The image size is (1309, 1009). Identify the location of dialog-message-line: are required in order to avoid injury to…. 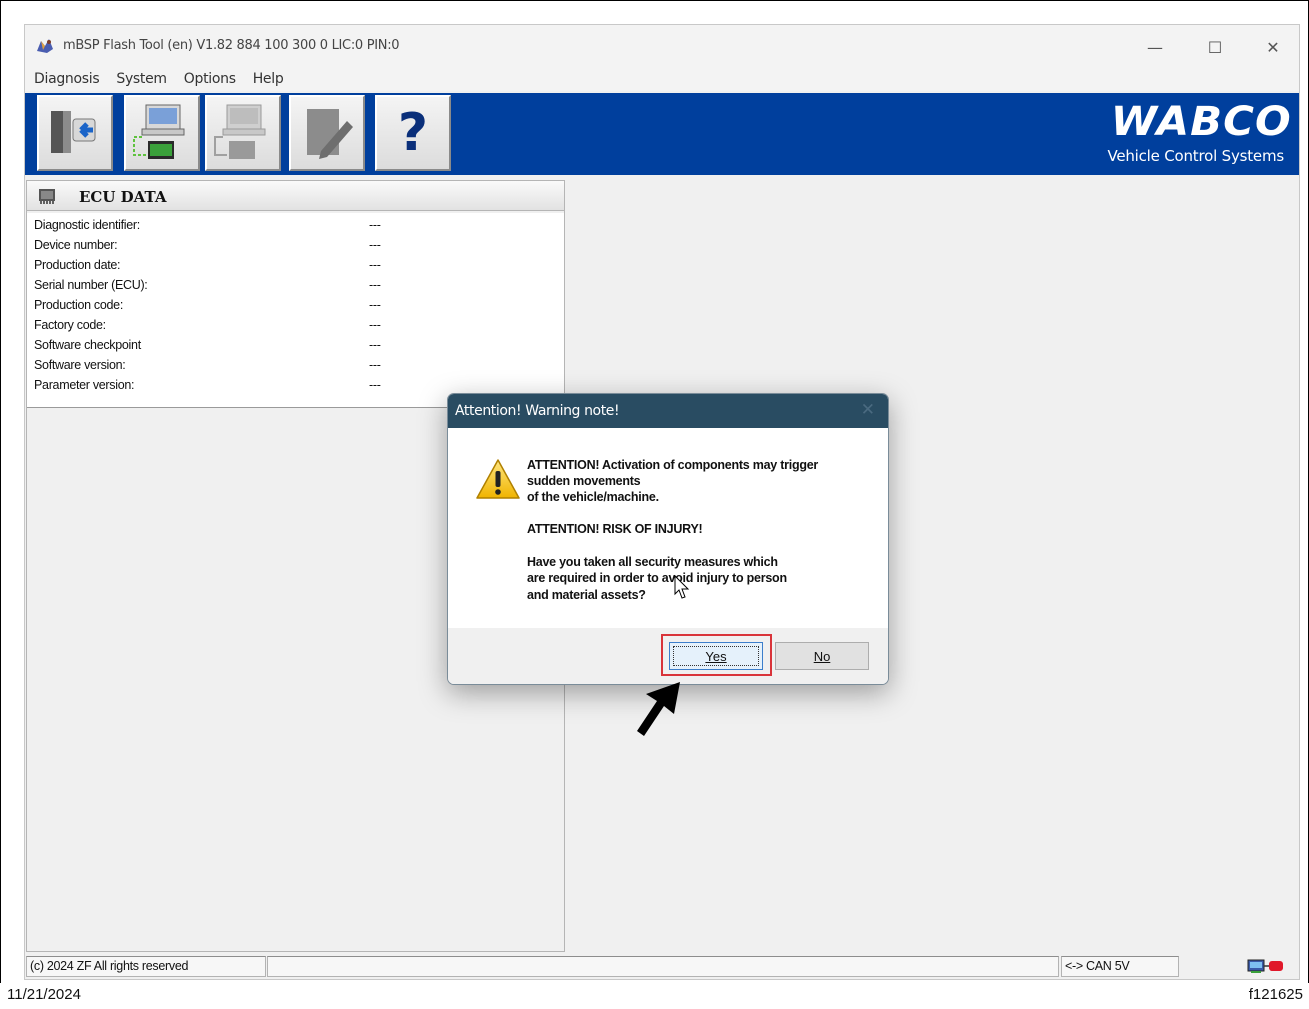
(657, 578).